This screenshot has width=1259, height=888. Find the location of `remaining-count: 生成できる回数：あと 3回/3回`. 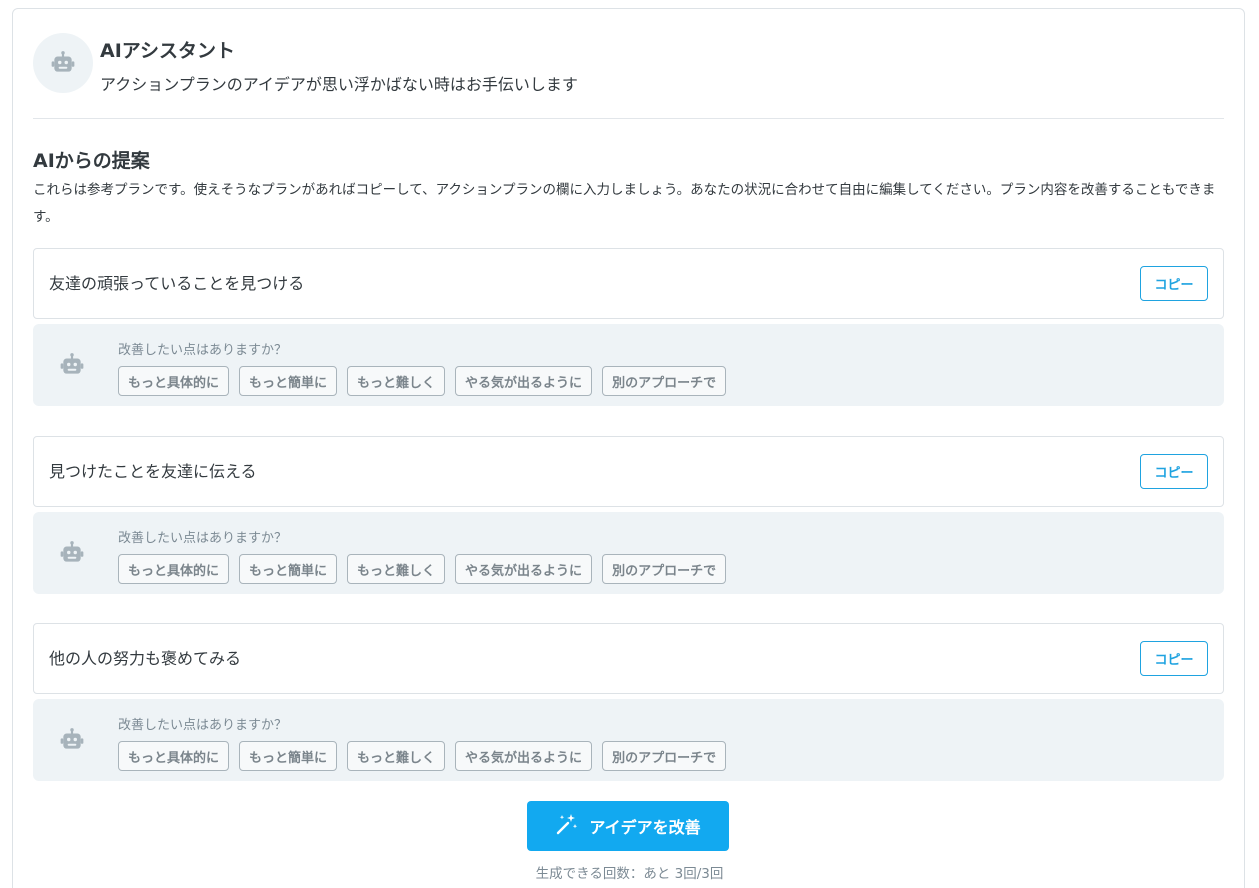

remaining-count: 生成できる回数：あと 3回/3回 is located at coordinates (629, 874).